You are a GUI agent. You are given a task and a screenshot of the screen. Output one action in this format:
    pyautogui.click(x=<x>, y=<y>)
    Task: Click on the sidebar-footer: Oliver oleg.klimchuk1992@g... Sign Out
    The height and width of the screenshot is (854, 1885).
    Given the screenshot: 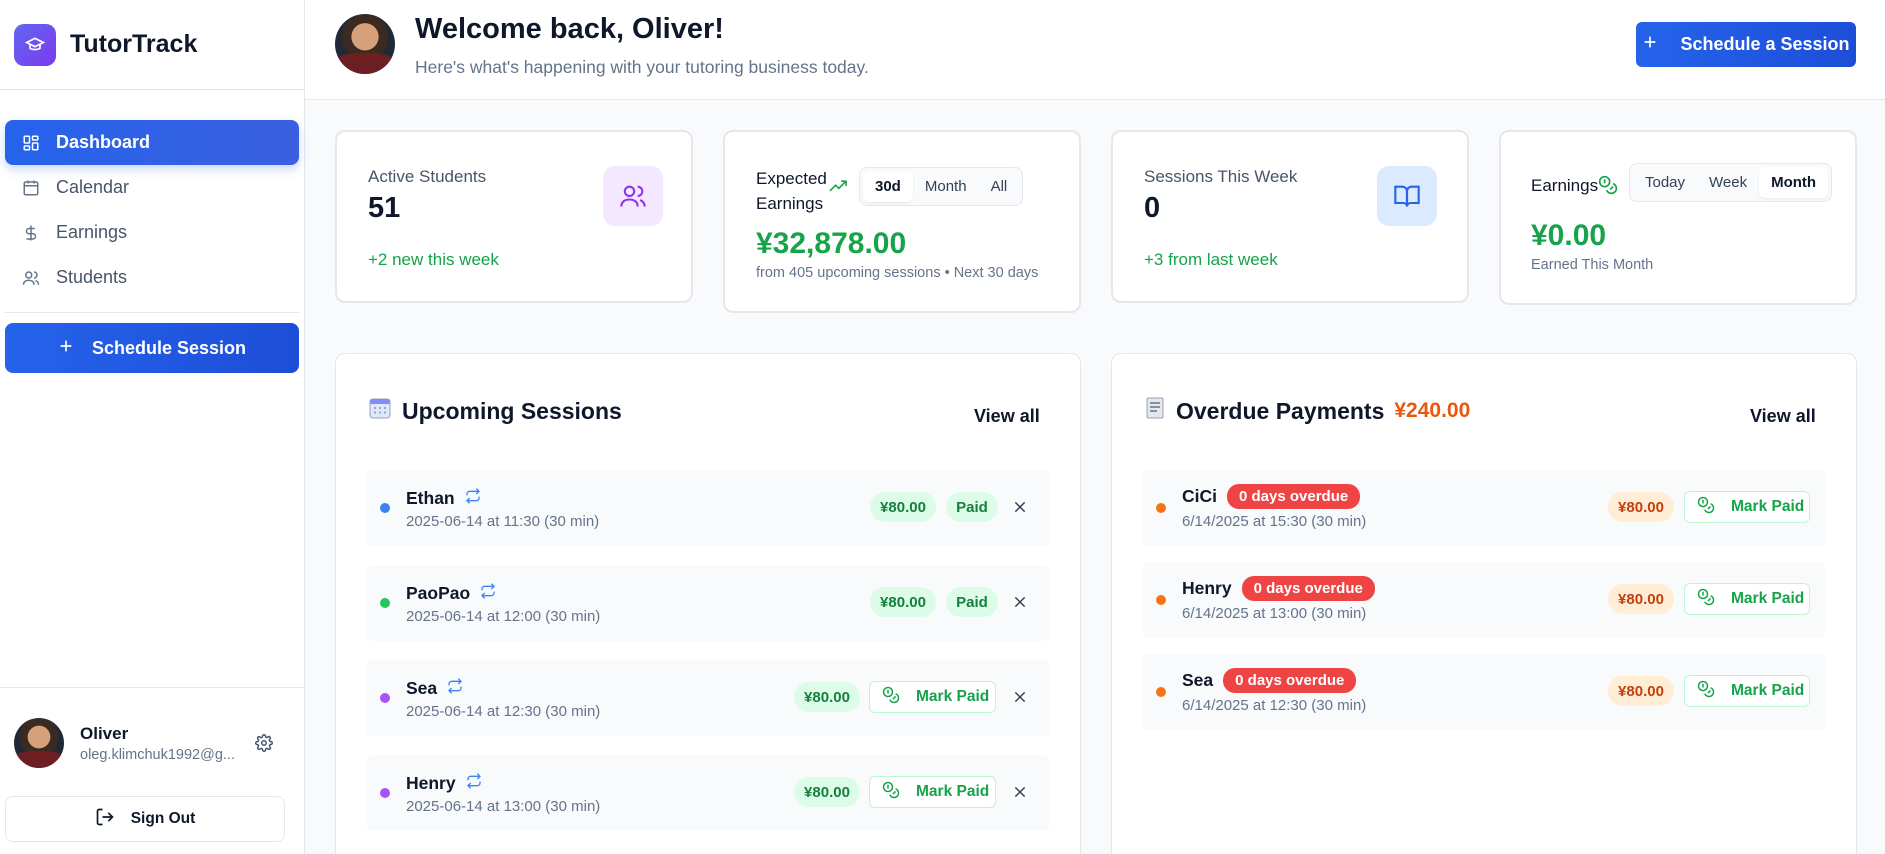 What is the action you would take?
    pyautogui.click(x=152, y=770)
    